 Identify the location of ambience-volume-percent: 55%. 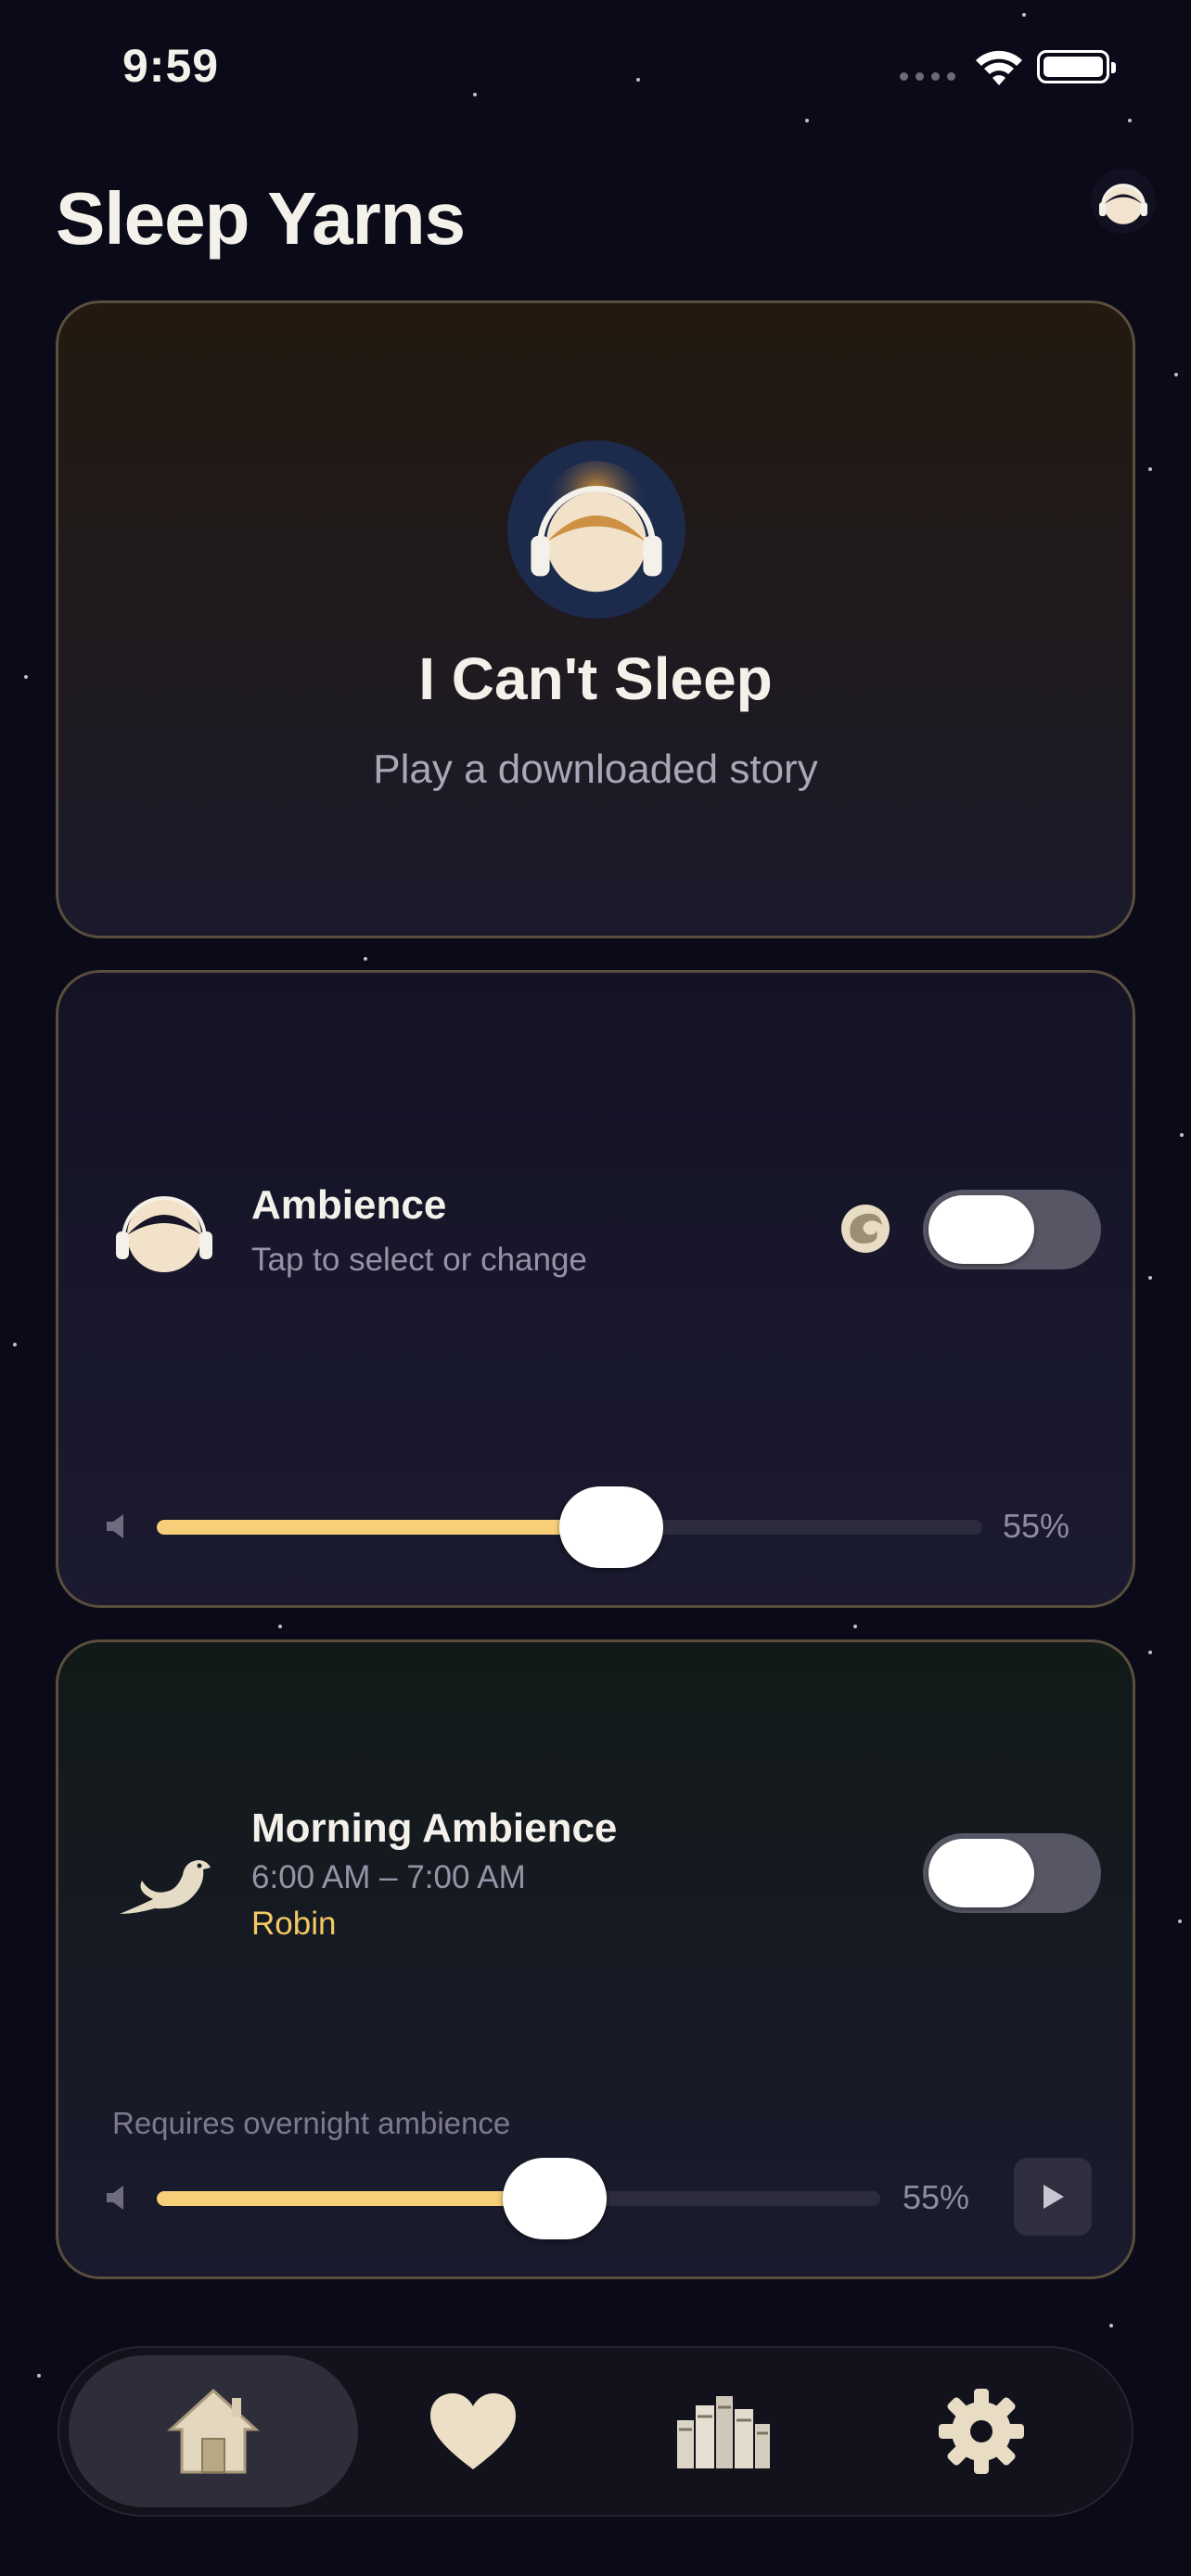
(1036, 1526).